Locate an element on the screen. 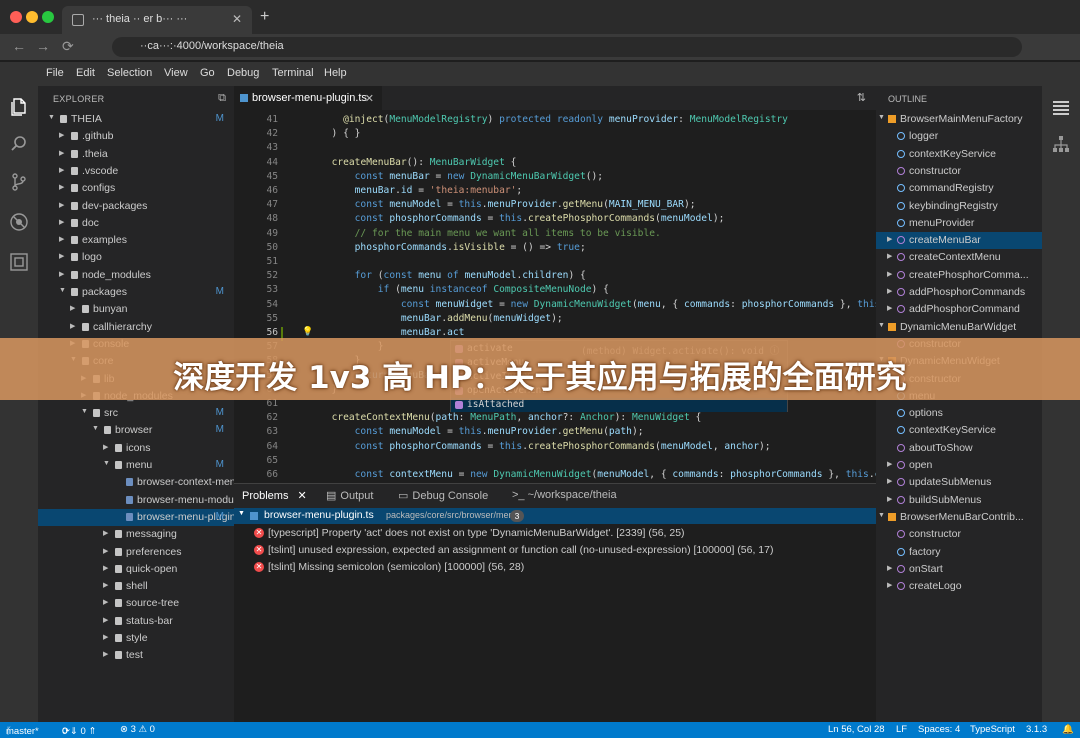 The width and height of the screenshot is (1080, 738). editor-tab-close-icon: ✕ is located at coordinates (369, 98).